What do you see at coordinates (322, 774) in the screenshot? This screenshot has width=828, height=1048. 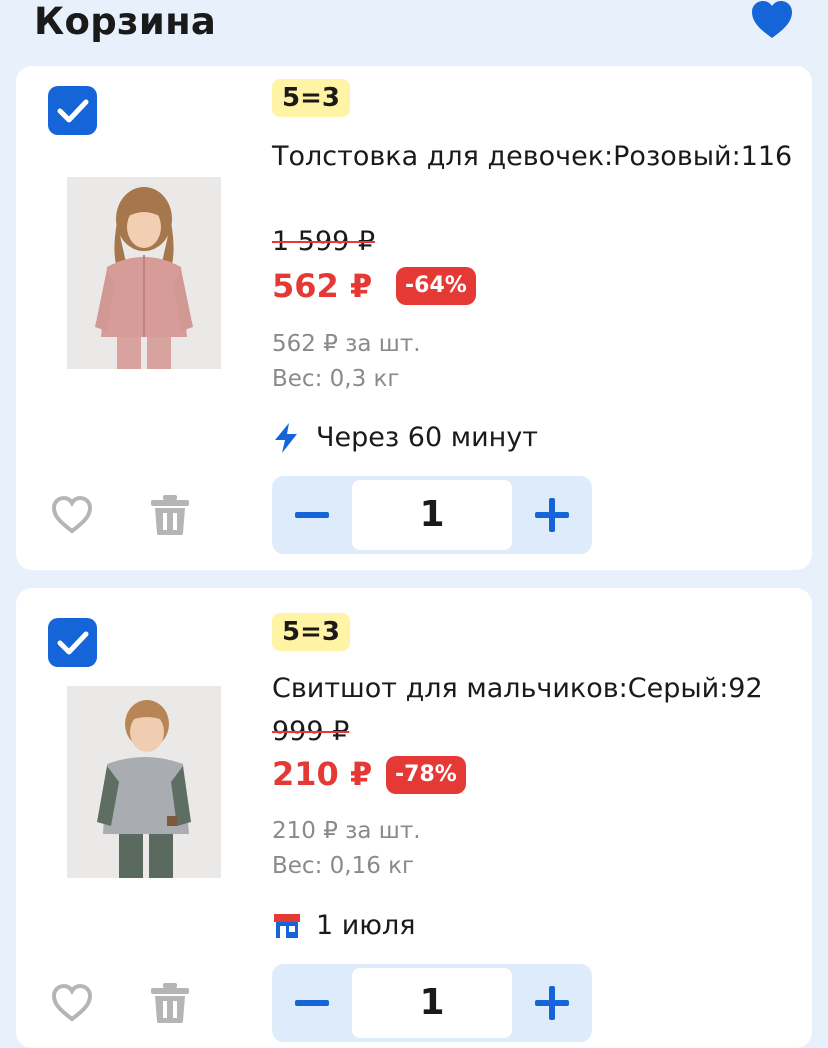 I see `current-price: 210 ₽` at bounding box center [322, 774].